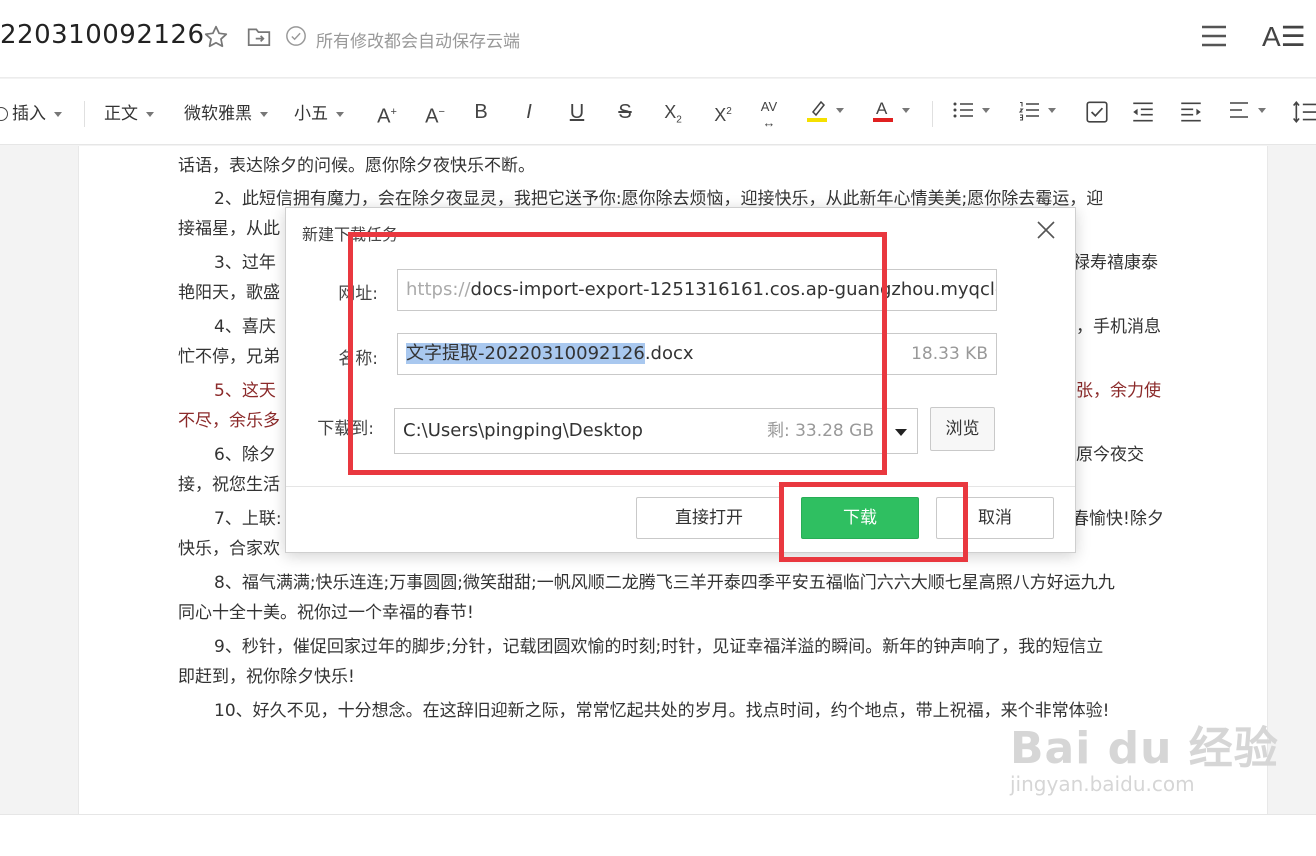 The image size is (1316, 856). What do you see at coordinates (769, 114) in the screenshot?
I see `letter-spacing-icon: AV ↔` at bounding box center [769, 114].